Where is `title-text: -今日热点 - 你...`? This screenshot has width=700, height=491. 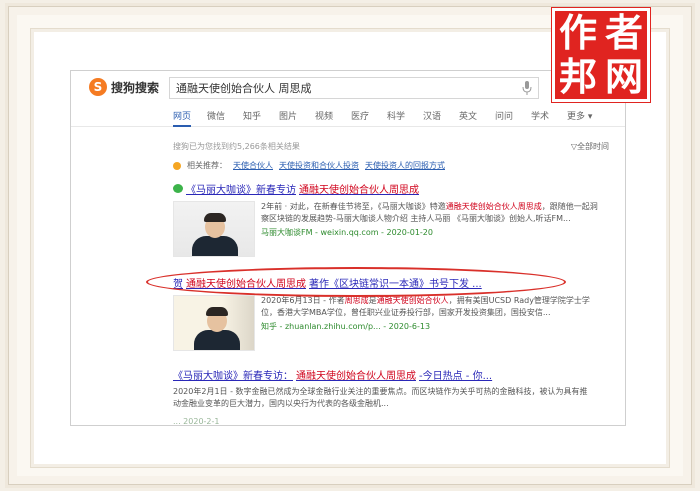
title-text: -今日热点 - 你... is located at coordinates (456, 376).